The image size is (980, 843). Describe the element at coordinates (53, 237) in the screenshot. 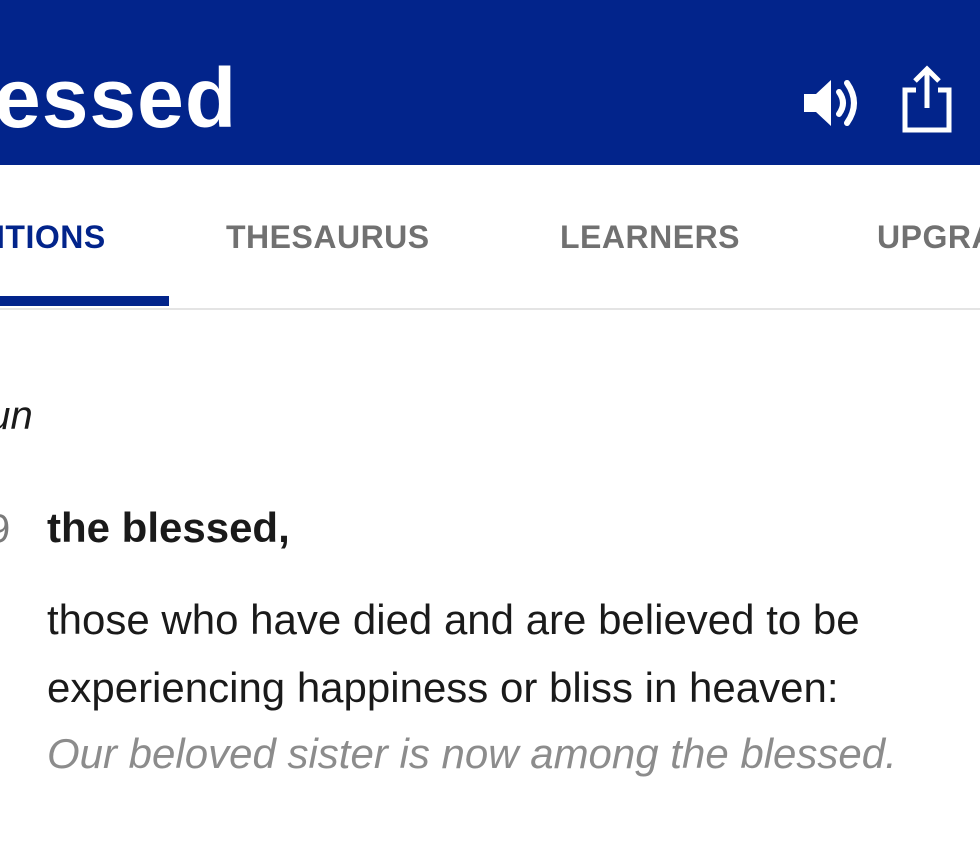

I see `tab-definitions: ITIONS` at that location.